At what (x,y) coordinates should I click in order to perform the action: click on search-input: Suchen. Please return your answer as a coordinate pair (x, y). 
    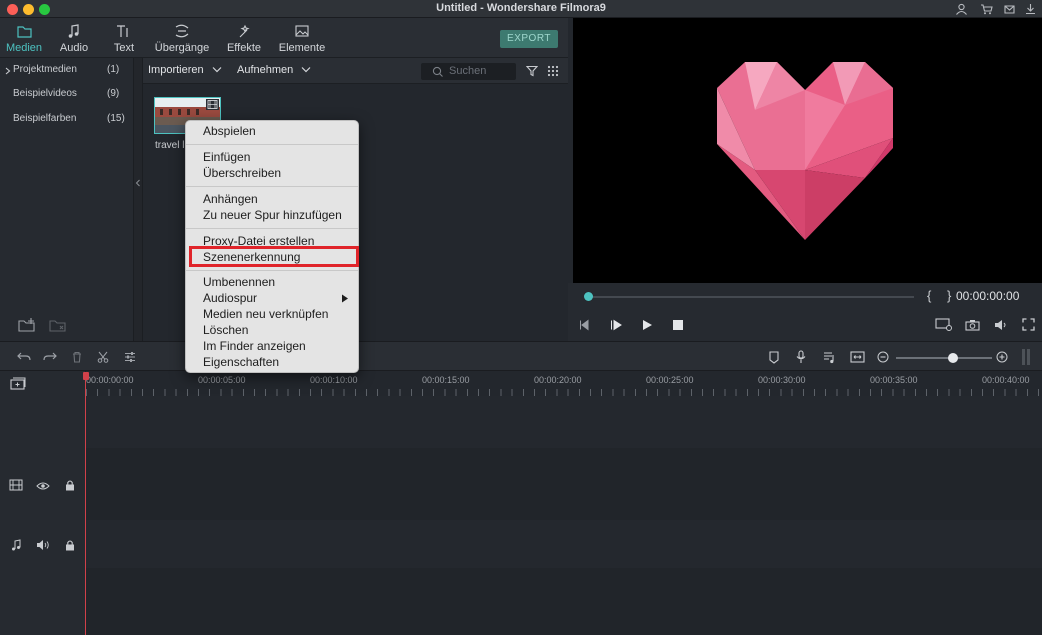
    Looking at the image, I should click on (467, 71).